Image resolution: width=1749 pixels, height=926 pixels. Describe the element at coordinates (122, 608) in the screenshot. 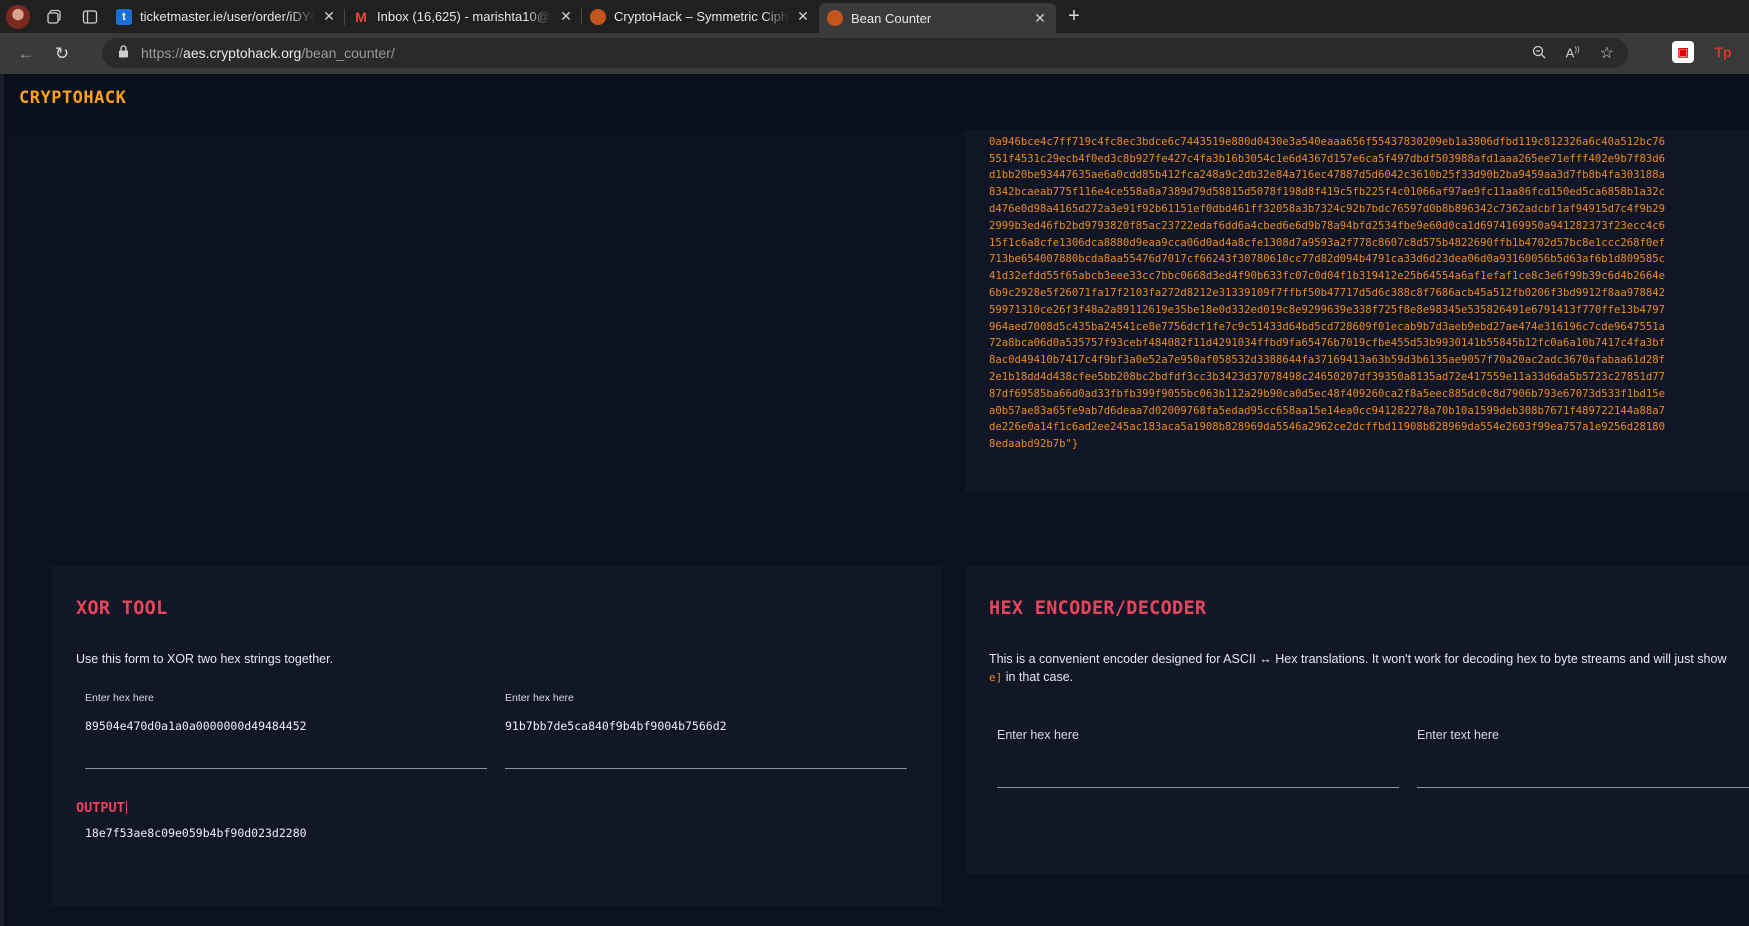

I see `xor-tool-title: XOR TOOL` at that location.